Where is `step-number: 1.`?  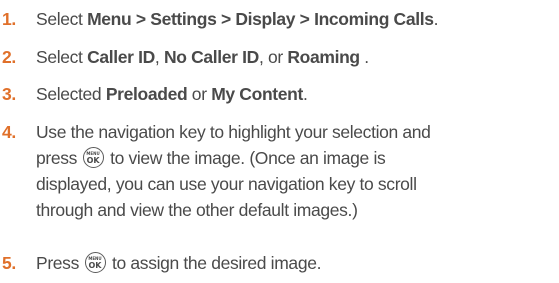
step-number: 1. is located at coordinates (9, 19).